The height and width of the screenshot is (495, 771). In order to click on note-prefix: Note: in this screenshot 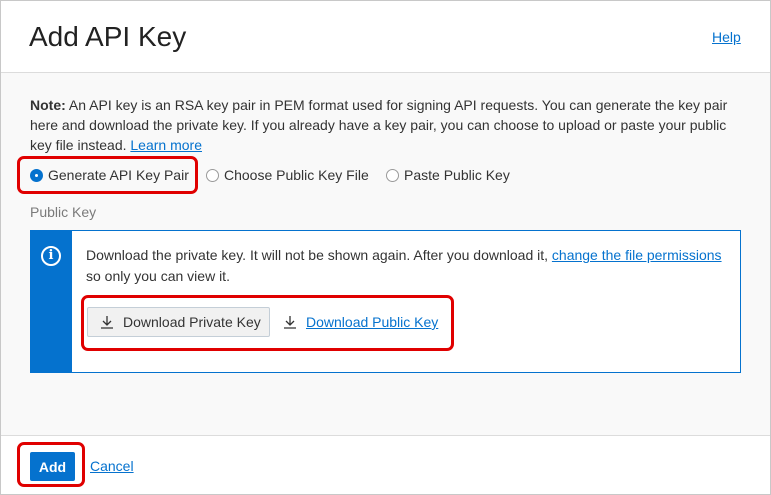, I will do `click(48, 105)`.